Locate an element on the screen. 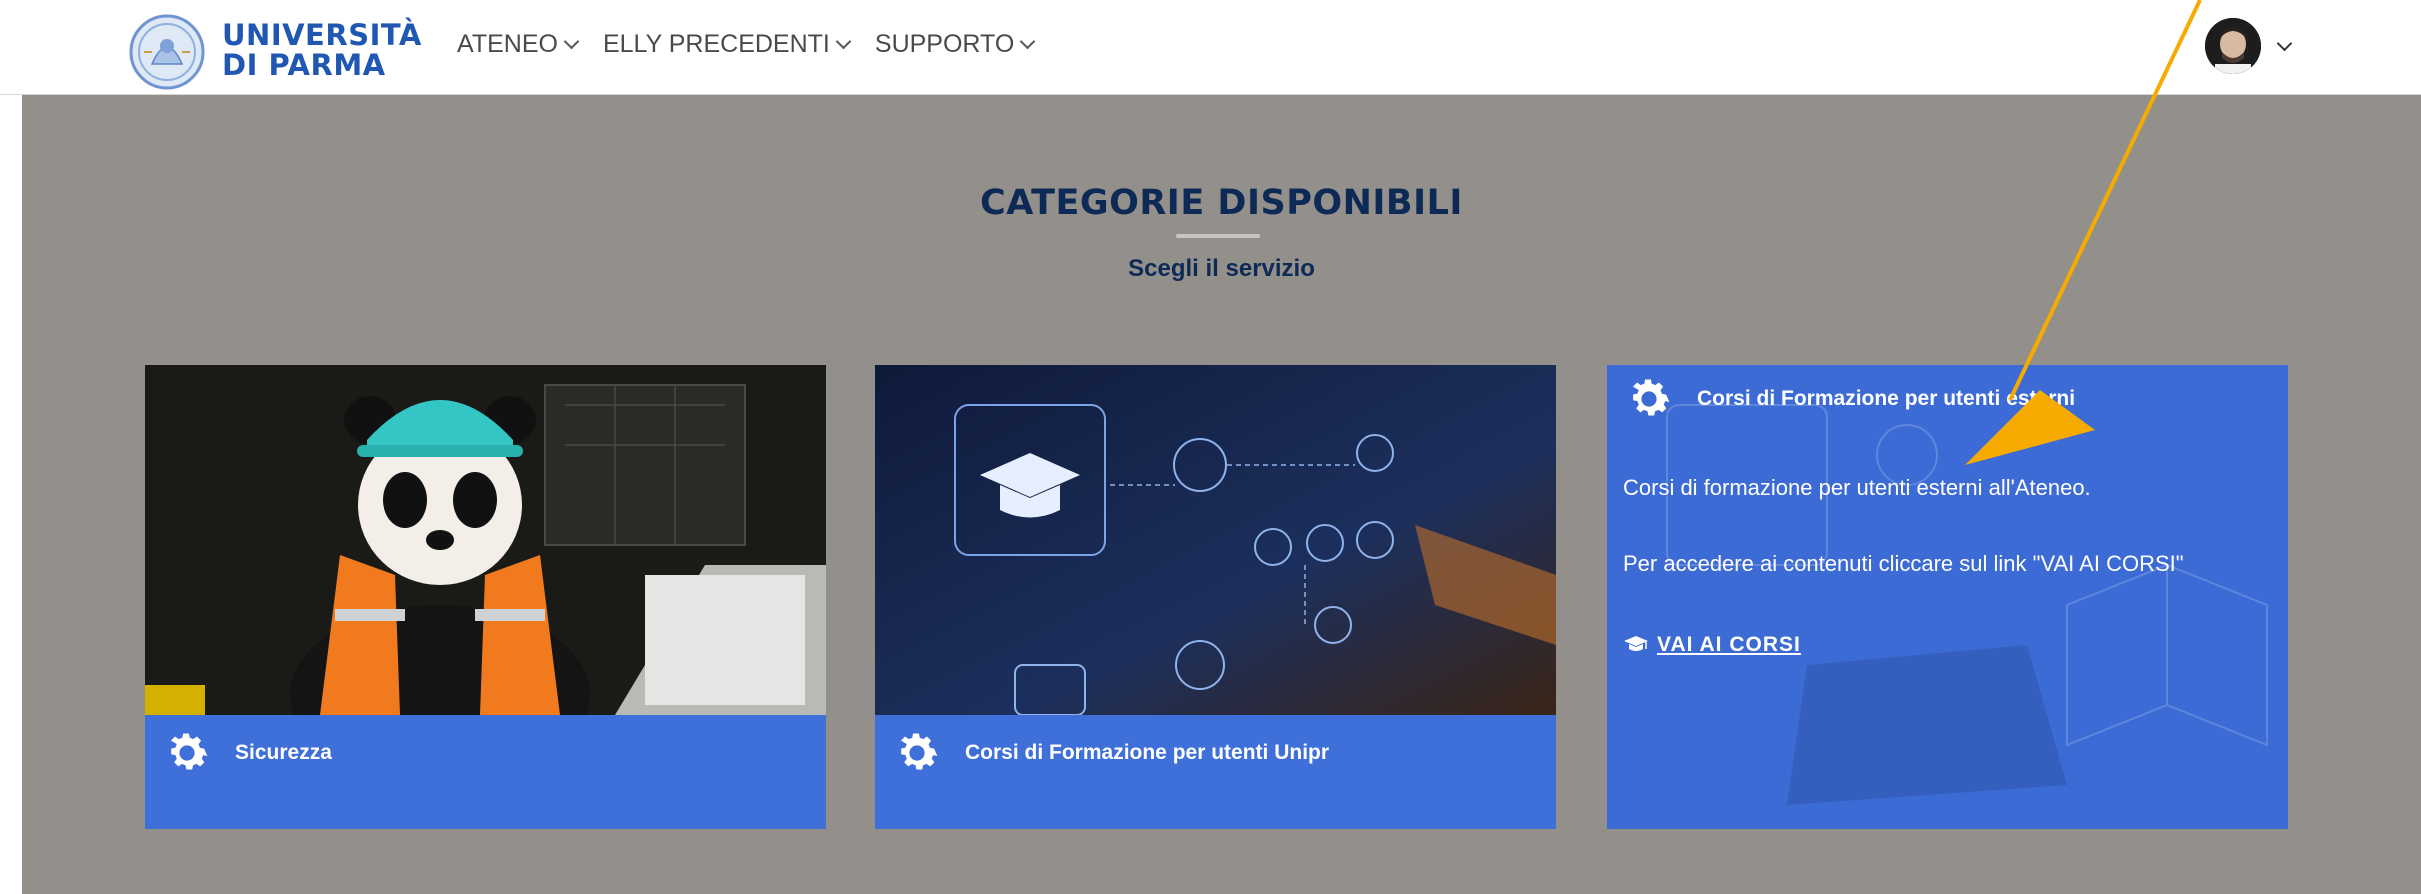 This screenshot has height=894, width=2421. main-menu: ATENEO ELLY PRECEDENTI SUPPORTO is located at coordinates (746, 44).